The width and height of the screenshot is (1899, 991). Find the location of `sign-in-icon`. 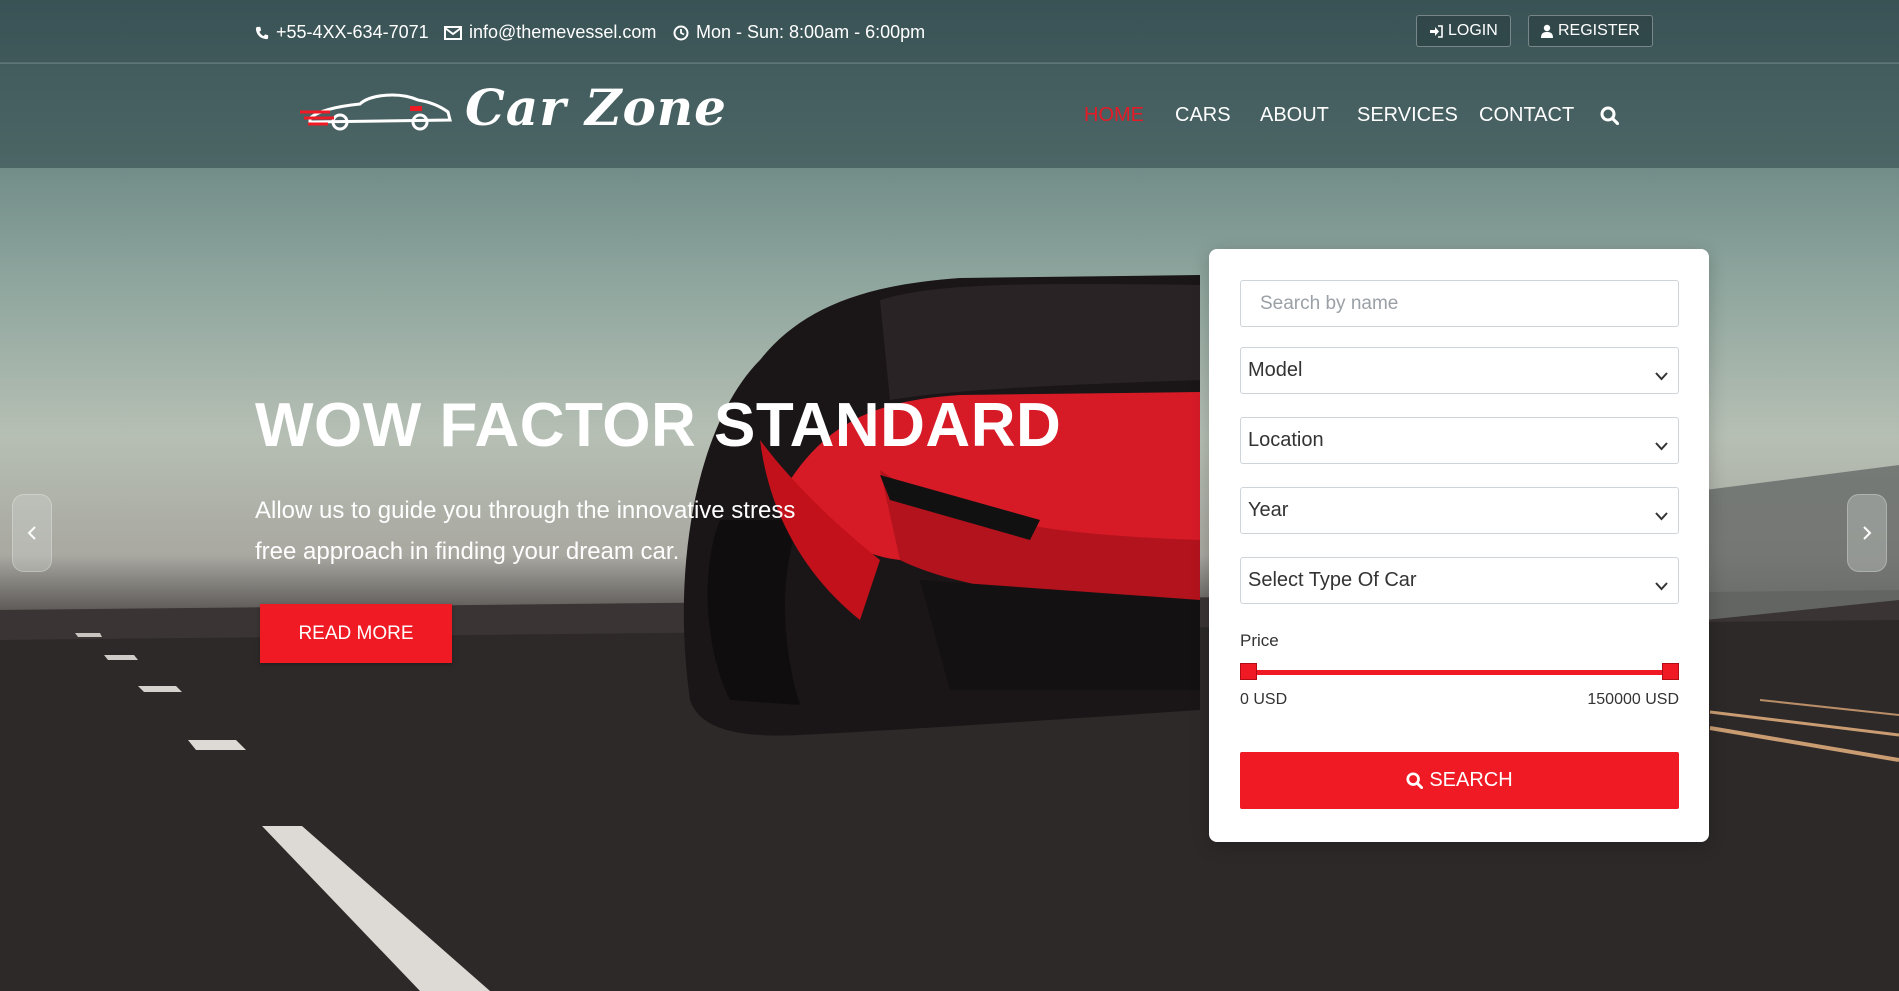

sign-in-icon is located at coordinates (1436, 31).